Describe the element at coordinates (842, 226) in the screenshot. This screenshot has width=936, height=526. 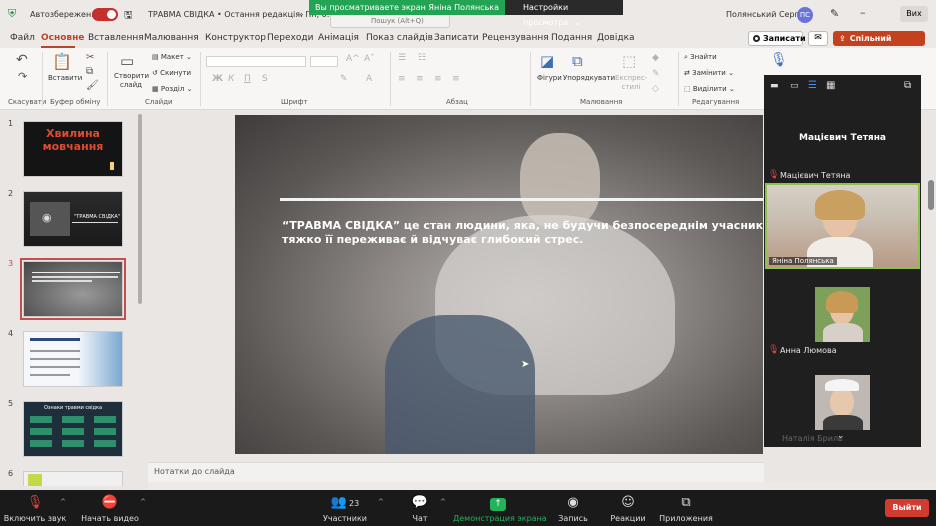
I see `participant-video-tile: Яніна Полянська` at that location.